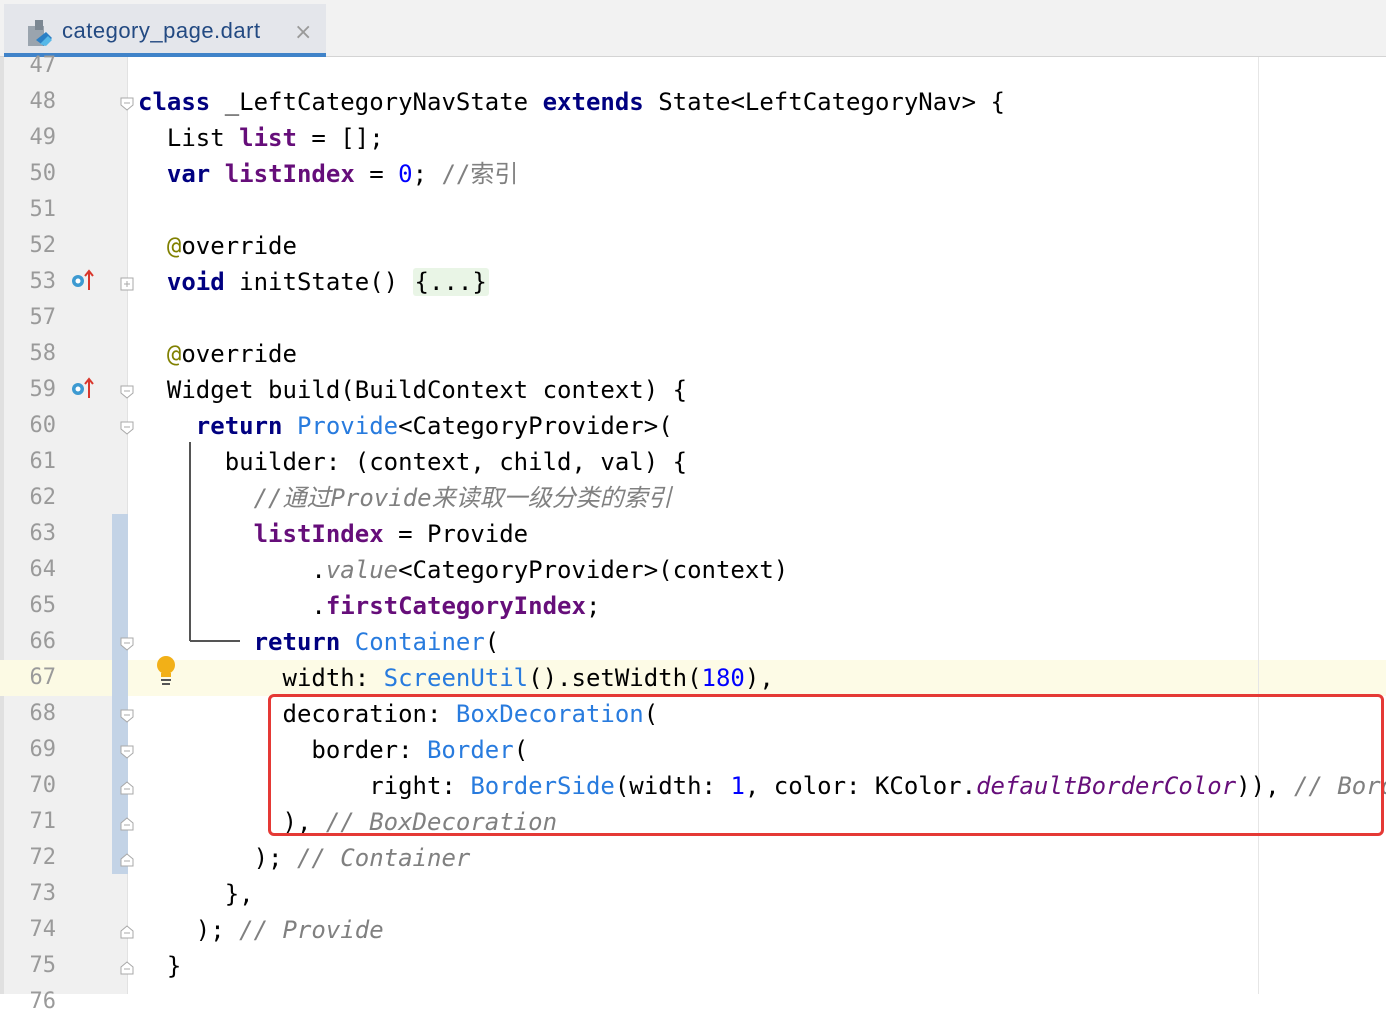 Image resolution: width=1386 pixels, height=1020 pixels. What do you see at coordinates (43, 65) in the screenshot?
I see `line-number: 47` at bounding box center [43, 65].